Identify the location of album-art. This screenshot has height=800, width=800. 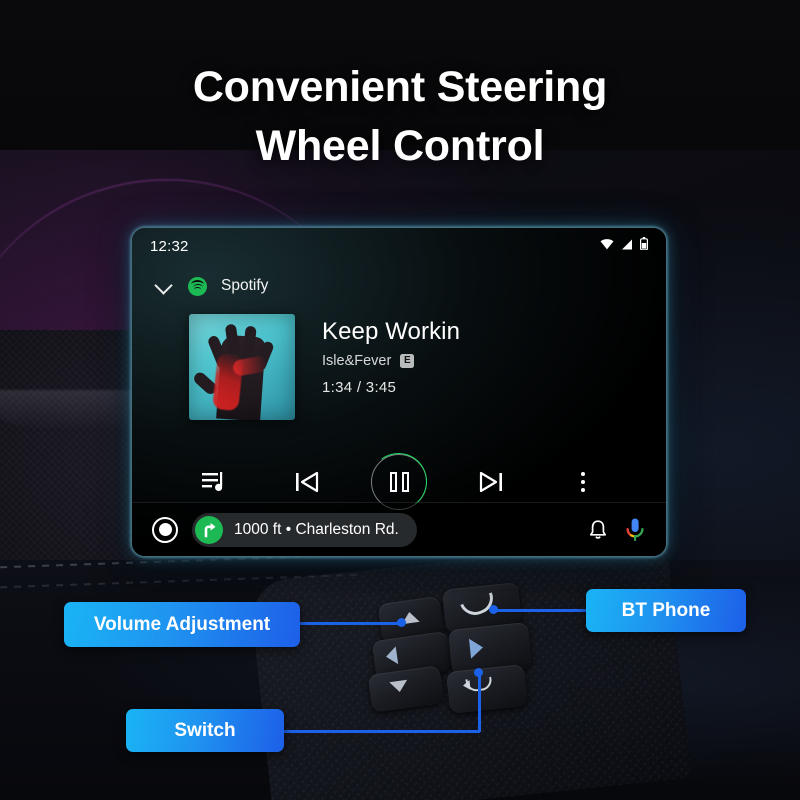
(242, 367).